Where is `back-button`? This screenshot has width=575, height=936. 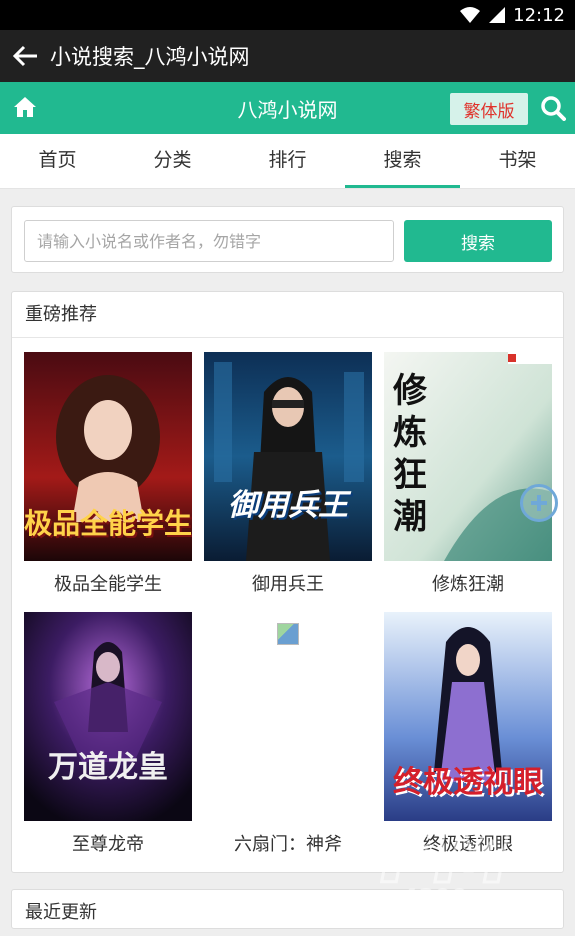
back-button is located at coordinates (25, 56).